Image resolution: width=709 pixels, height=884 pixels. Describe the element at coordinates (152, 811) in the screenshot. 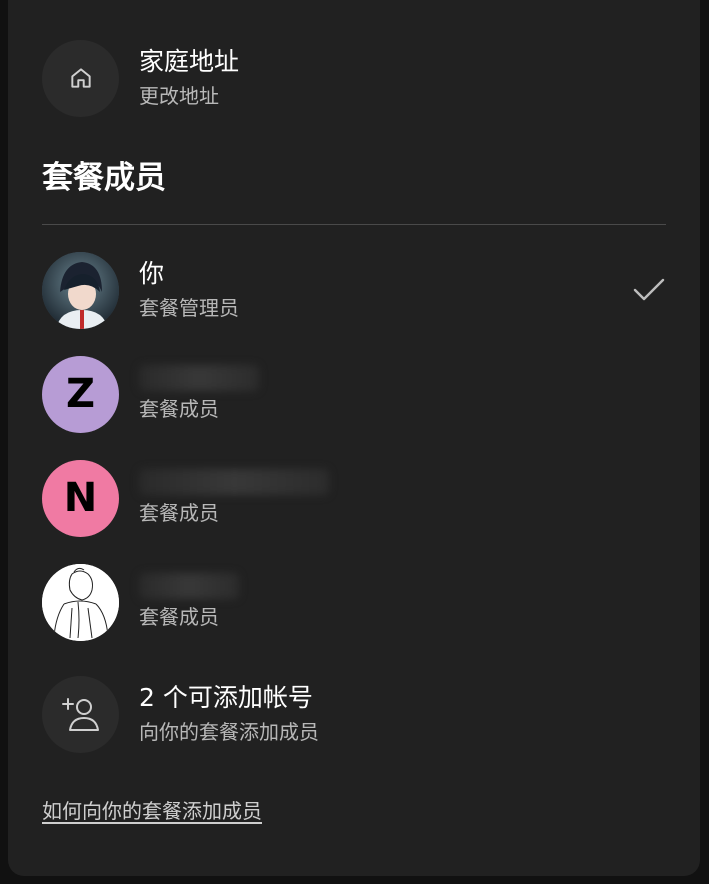

I see `help-link: 如何向你的套餐添加成员` at that location.